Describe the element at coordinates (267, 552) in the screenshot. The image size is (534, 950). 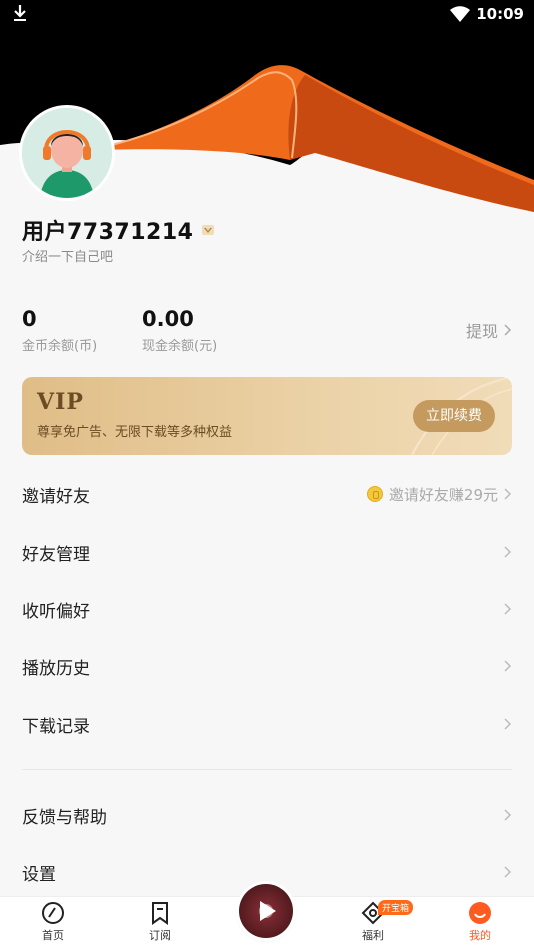
I see `menu-friend-management: 好友管理` at that location.